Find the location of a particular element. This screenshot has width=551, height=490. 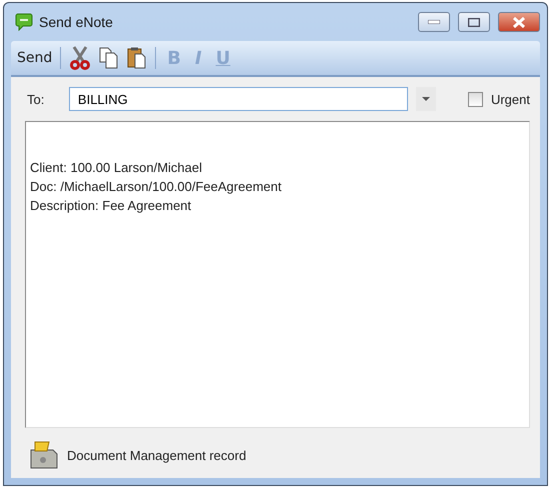

urgent-label: Urgent is located at coordinates (510, 99).